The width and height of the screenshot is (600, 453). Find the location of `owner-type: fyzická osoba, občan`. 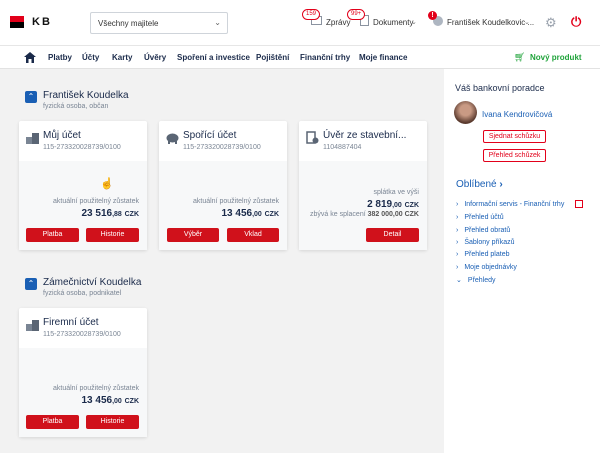

owner-type: fyzická osoba, občan is located at coordinates (76, 106).